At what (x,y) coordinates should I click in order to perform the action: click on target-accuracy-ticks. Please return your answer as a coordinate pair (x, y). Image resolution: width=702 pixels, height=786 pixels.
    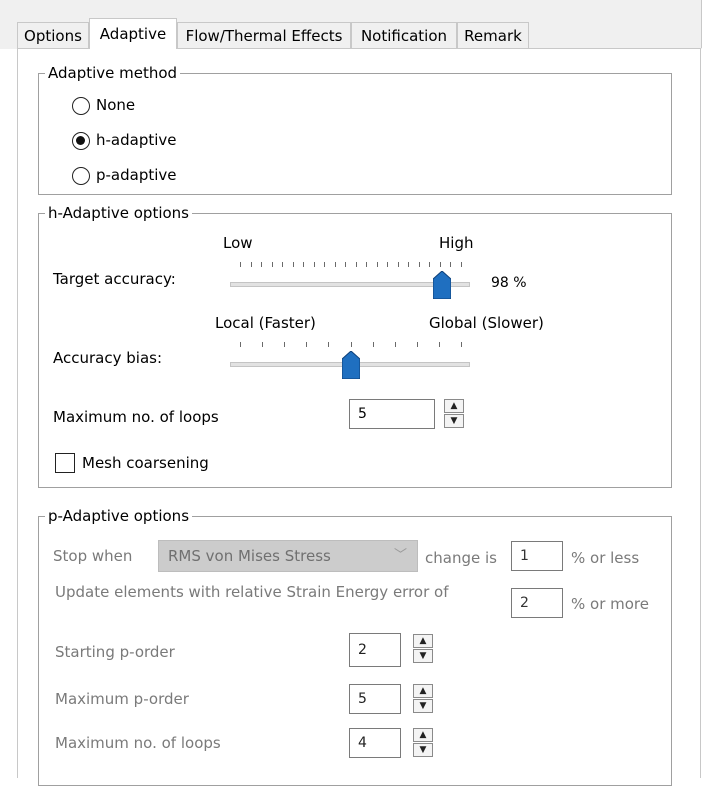
    Looking at the image, I should click on (351, 265).